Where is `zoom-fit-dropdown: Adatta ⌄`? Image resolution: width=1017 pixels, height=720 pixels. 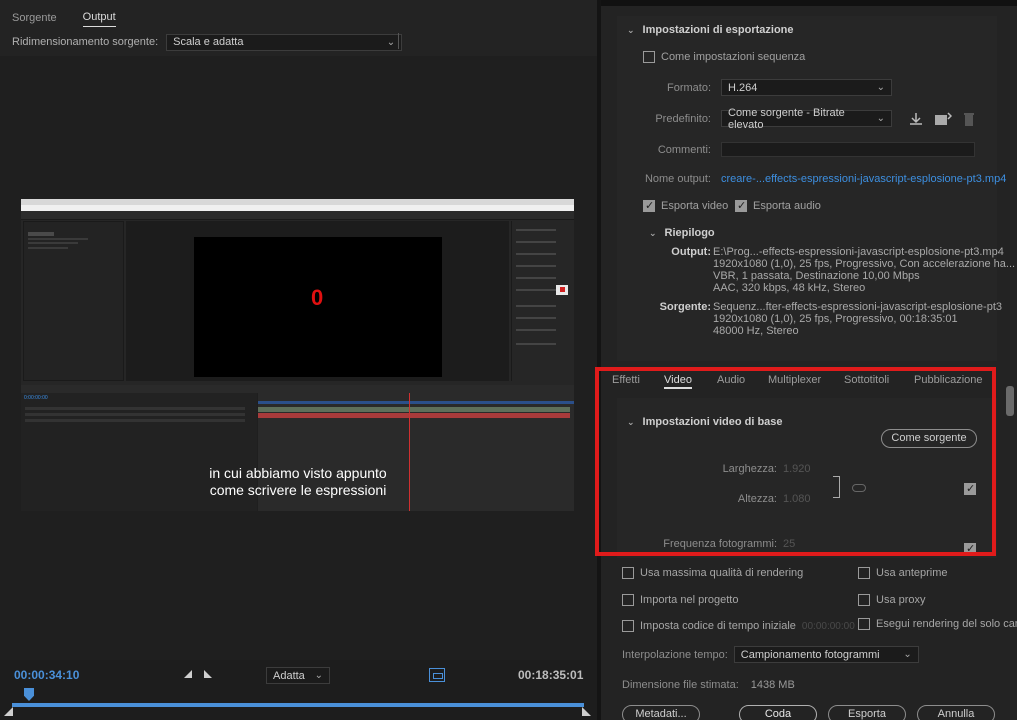 zoom-fit-dropdown: Adatta ⌄ is located at coordinates (298, 675).